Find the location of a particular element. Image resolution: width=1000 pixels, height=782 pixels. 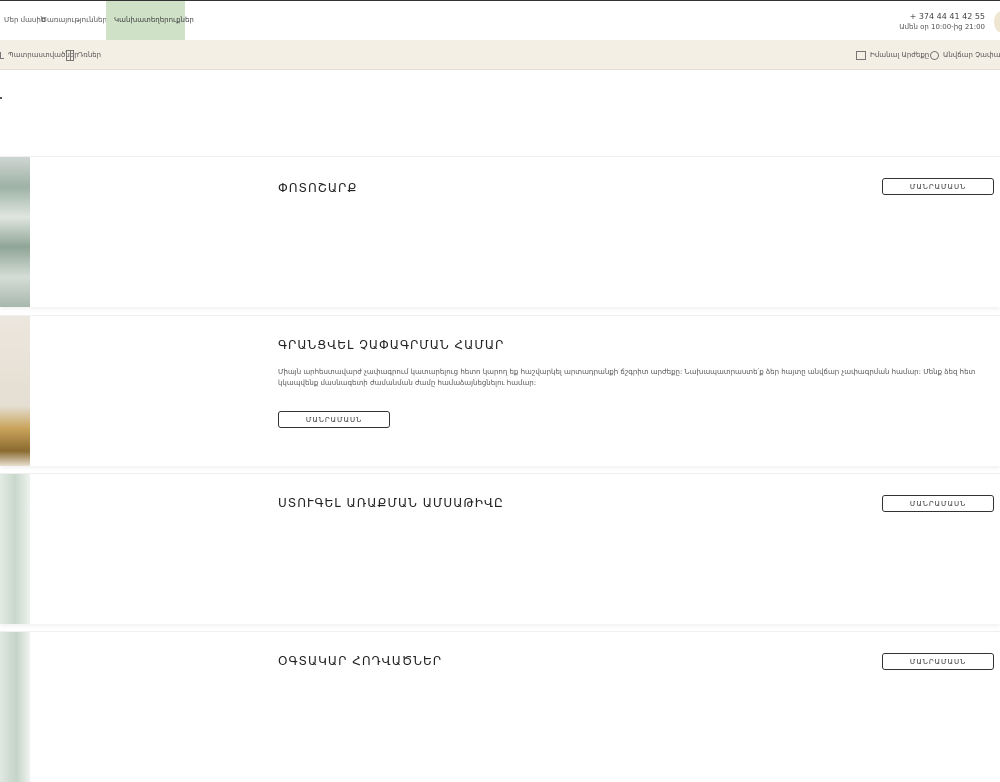

subnav-item-label: Իմանալ Արժեքը is located at coordinates (900, 55).